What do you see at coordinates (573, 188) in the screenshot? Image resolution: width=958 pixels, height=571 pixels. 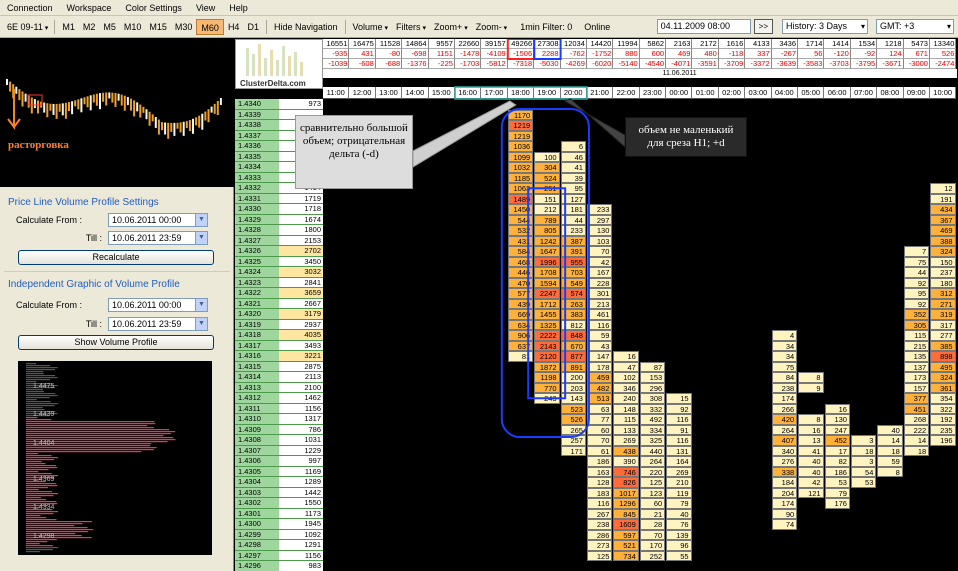 I see `cluster-cell: 95` at bounding box center [573, 188].